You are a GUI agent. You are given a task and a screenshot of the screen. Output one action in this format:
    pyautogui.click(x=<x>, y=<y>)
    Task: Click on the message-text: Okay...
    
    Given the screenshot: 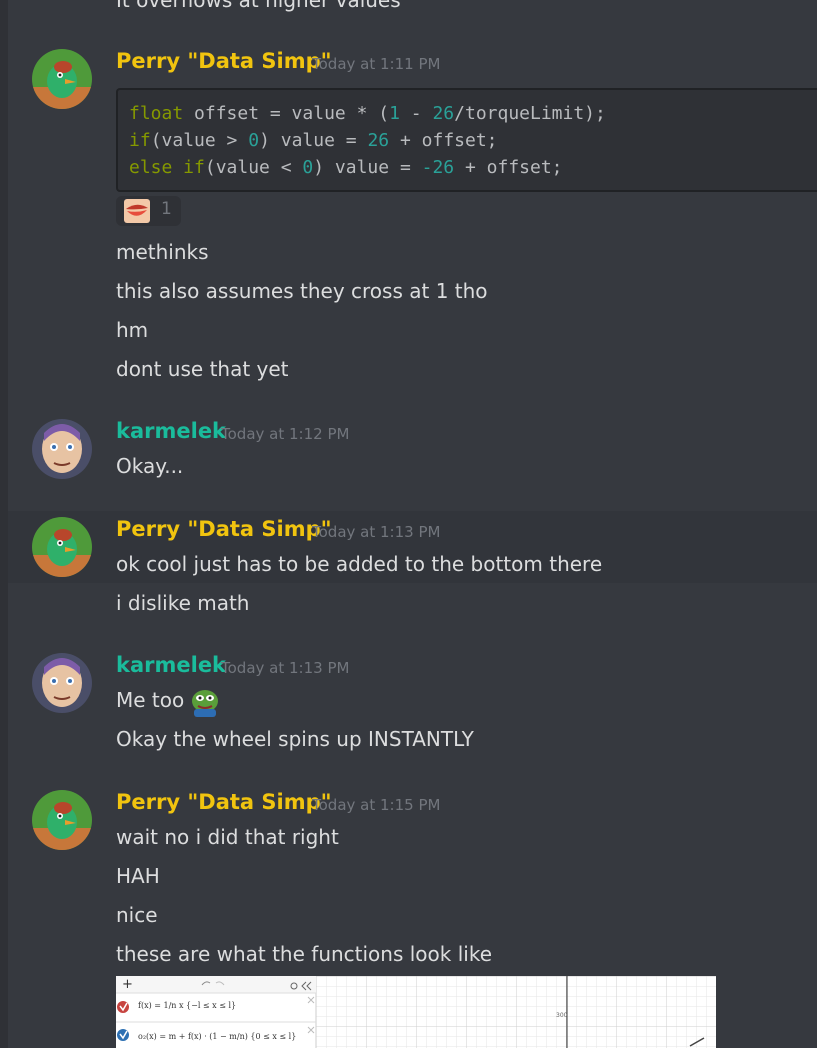 What is the action you would take?
    pyautogui.click(x=150, y=466)
    